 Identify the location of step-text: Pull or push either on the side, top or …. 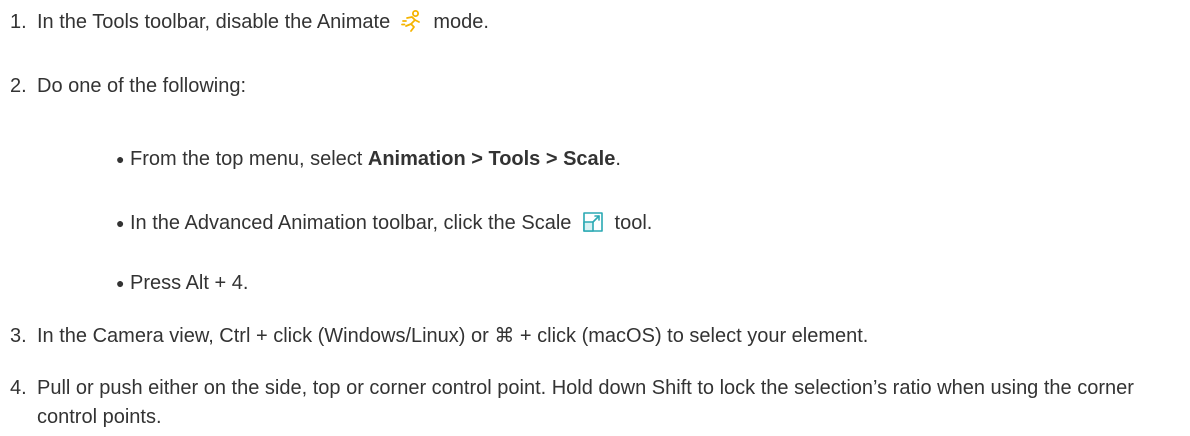
(585, 402).